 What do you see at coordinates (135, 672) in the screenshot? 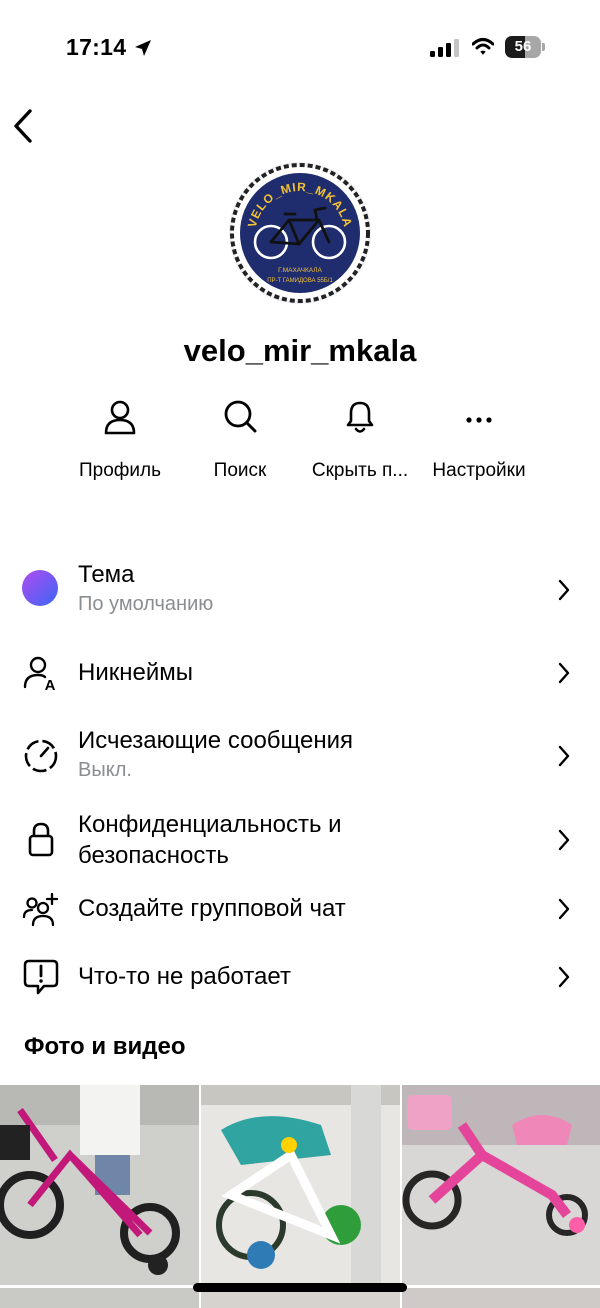
I see `menu-item-title: Никнеймы` at bounding box center [135, 672].